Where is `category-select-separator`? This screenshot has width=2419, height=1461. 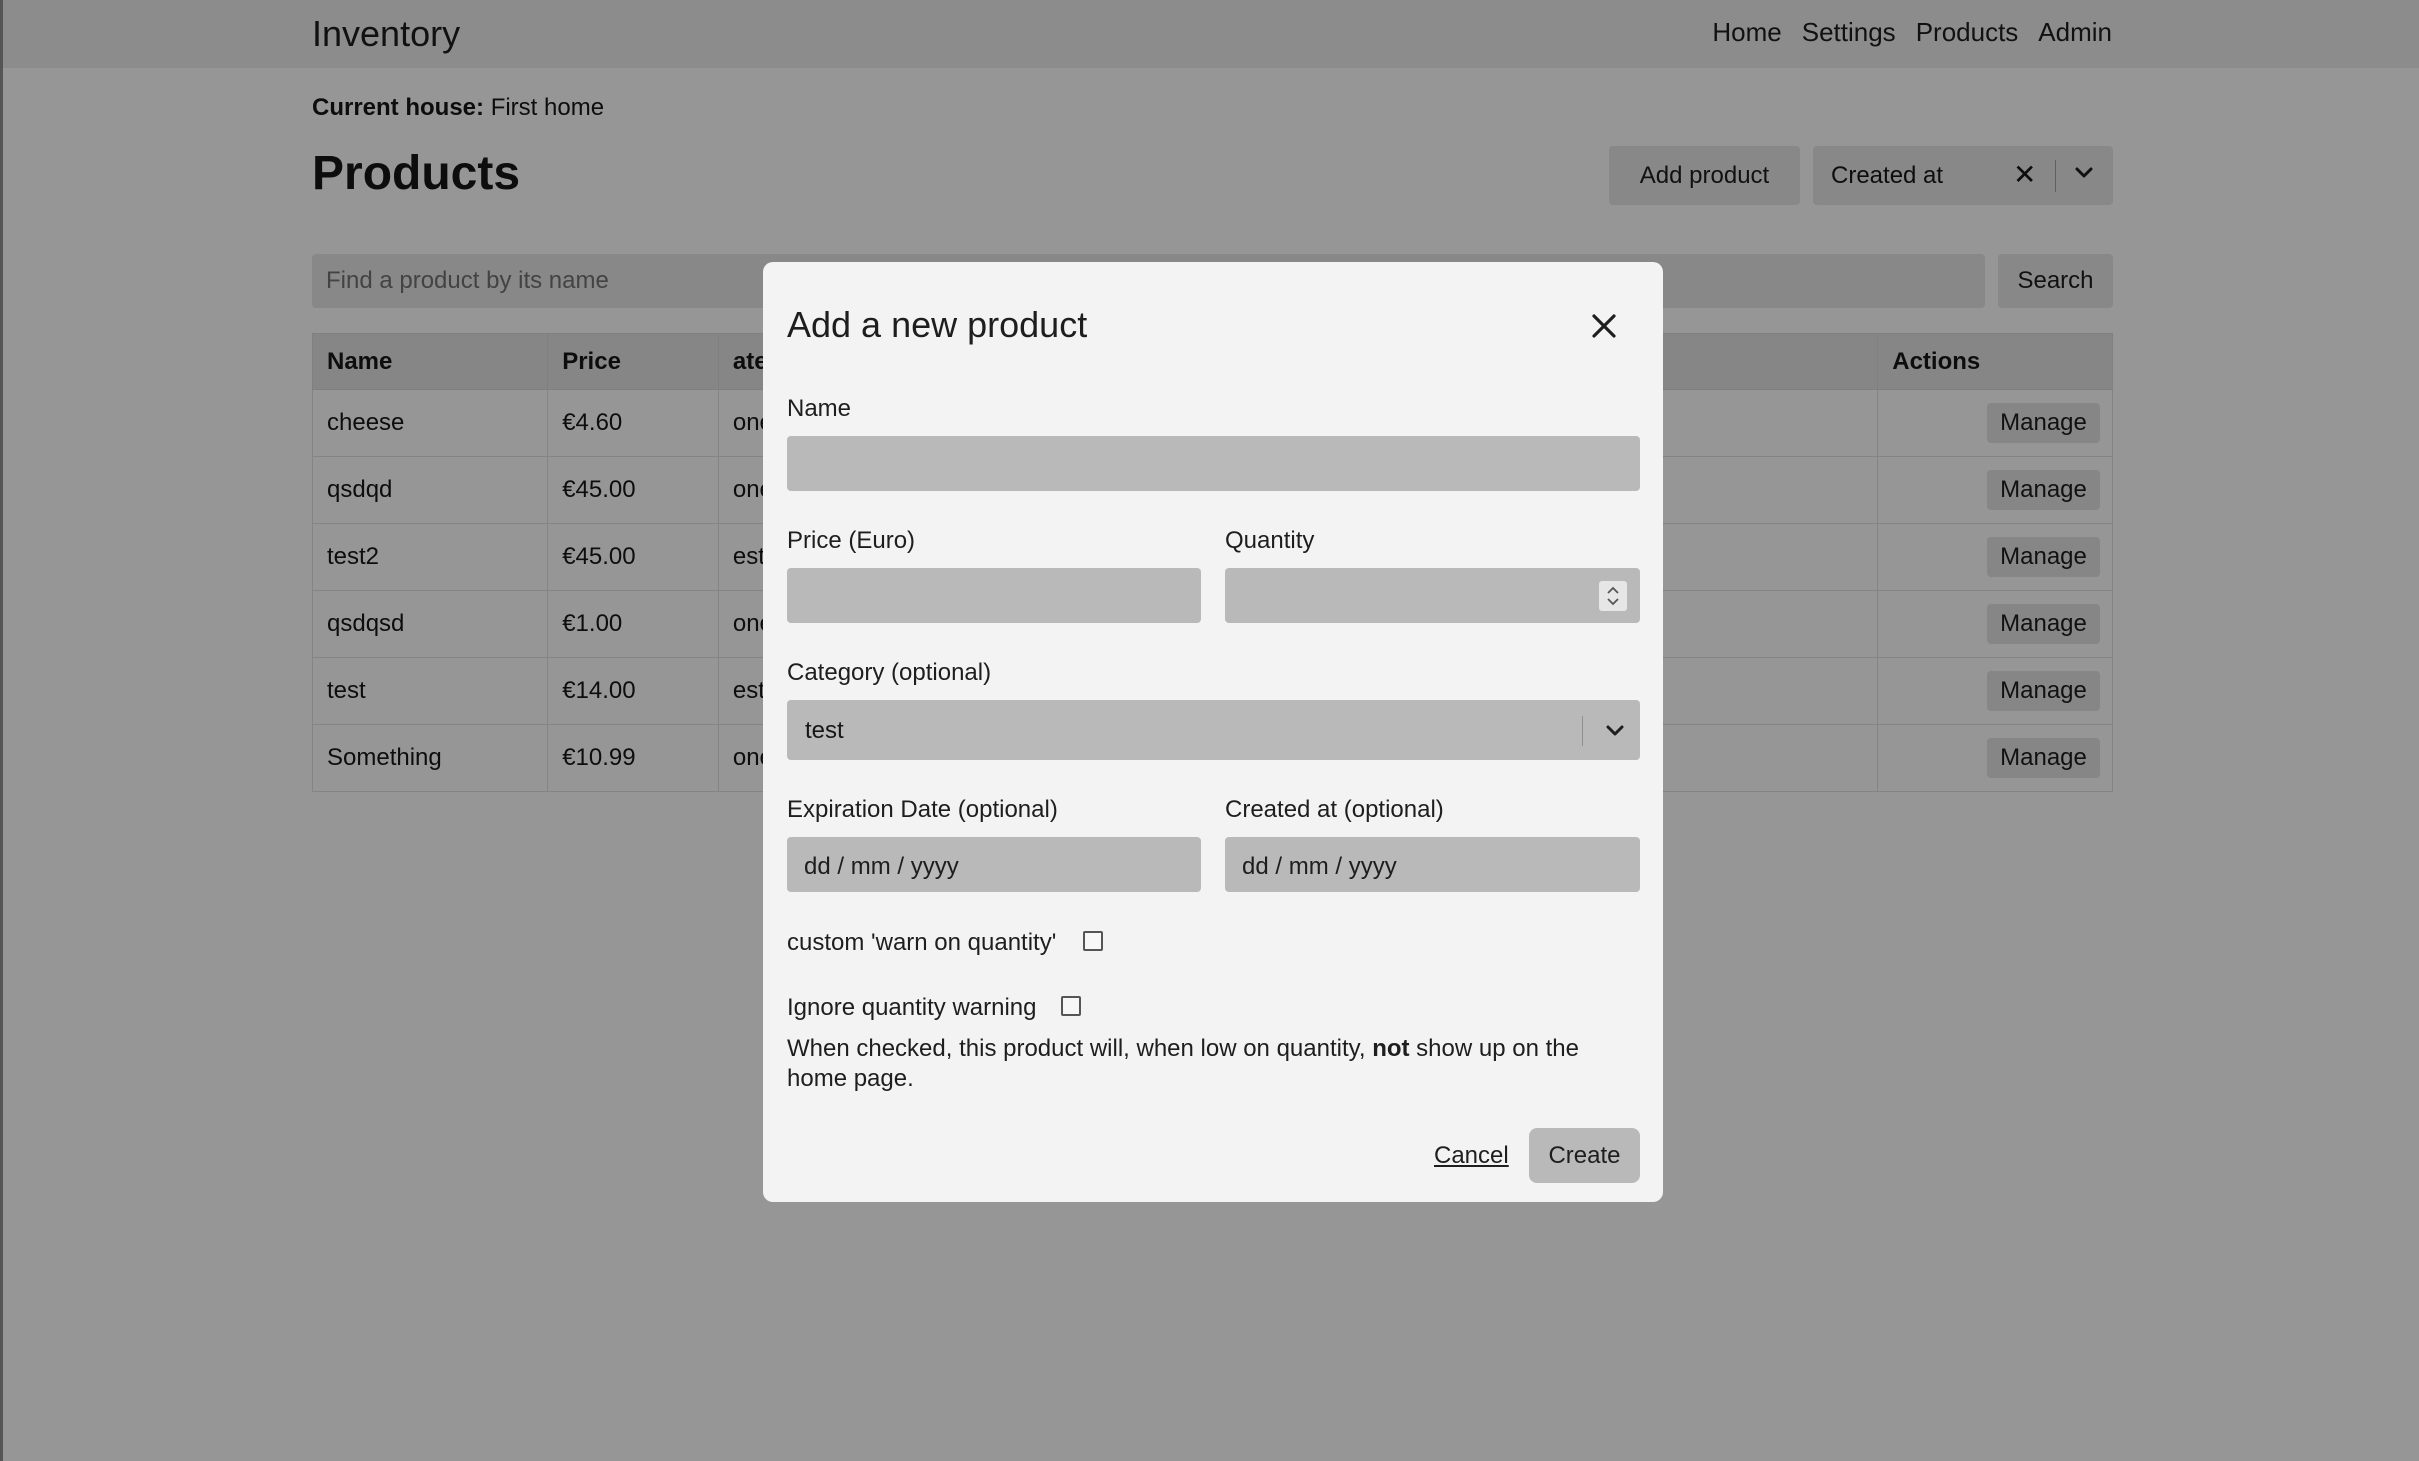
category-select-separator is located at coordinates (1582, 731).